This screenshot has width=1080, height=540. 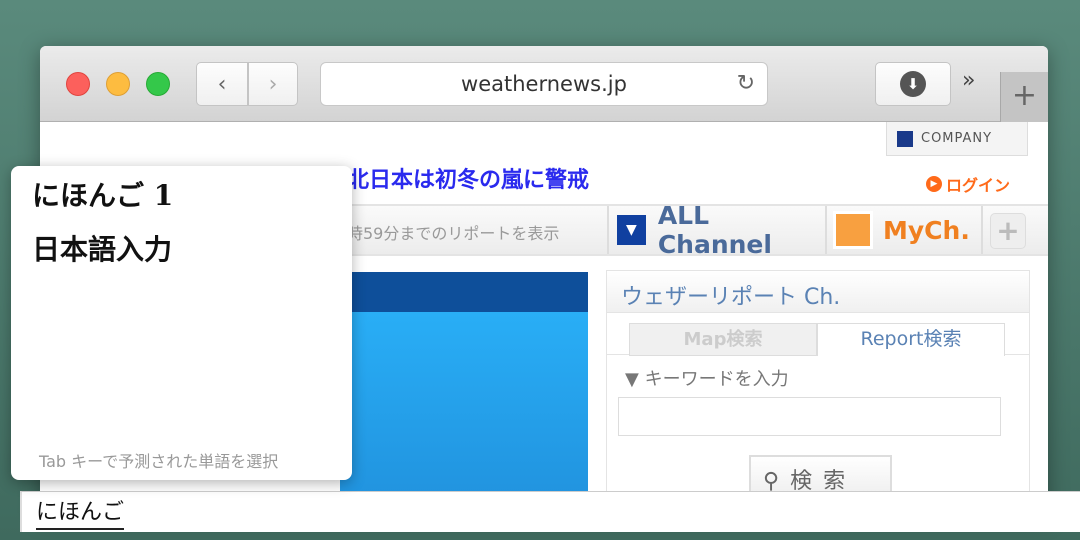 I want to click on close-button, so click(x=78, y=84).